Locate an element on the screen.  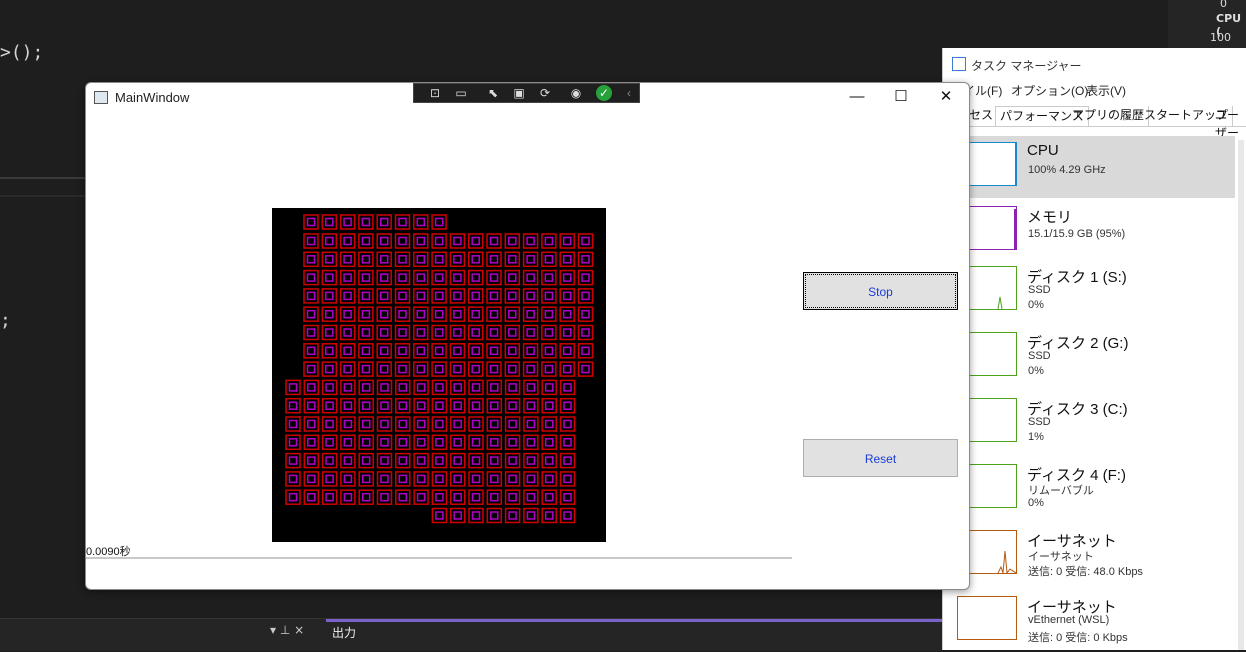
collapse-icon: ‹ is located at coordinates (629, 93).